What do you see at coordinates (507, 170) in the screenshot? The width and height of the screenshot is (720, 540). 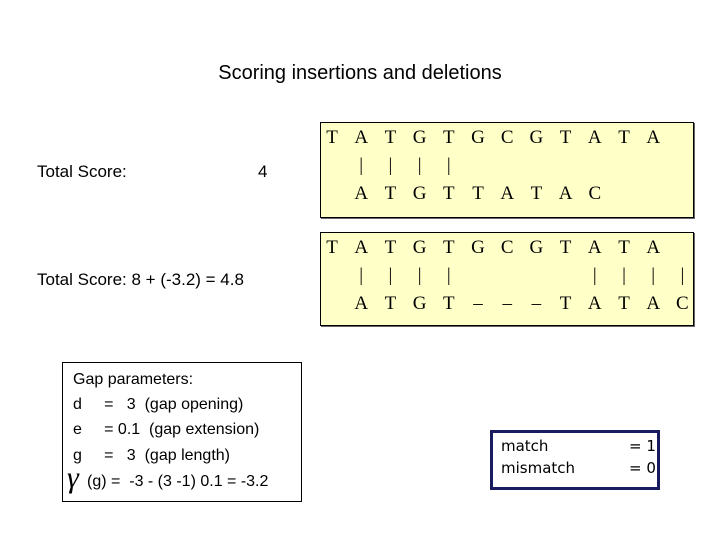 I see `alignment-box-1: T A T G T G C G T A T A | | | | A T G T T A T A C` at bounding box center [507, 170].